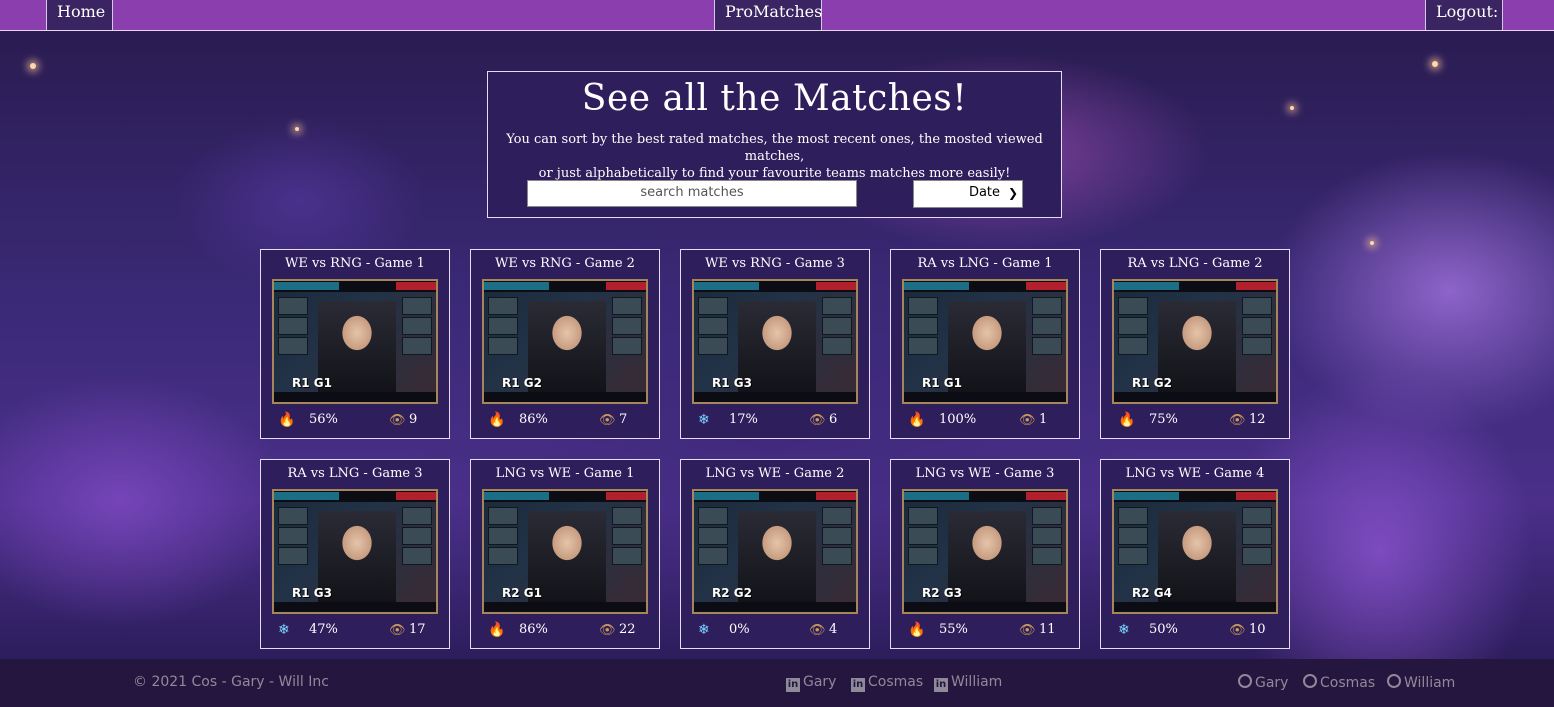  I want to click on view-count: 4, so click(833, 629).